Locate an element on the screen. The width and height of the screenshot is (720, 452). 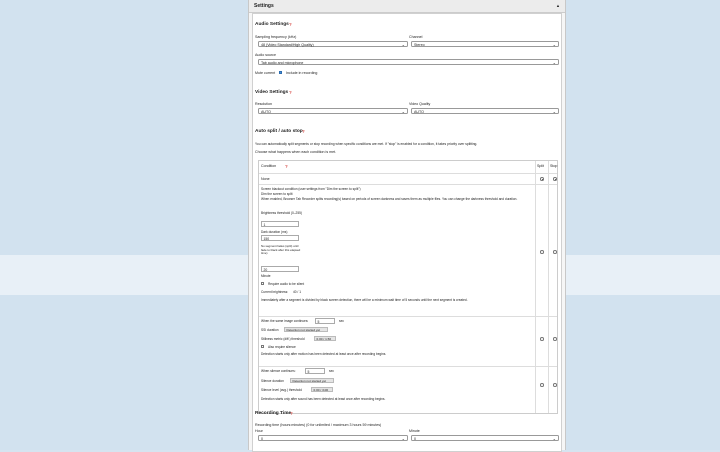
no-segment-input: 20 is located at coordinates (280, 269).